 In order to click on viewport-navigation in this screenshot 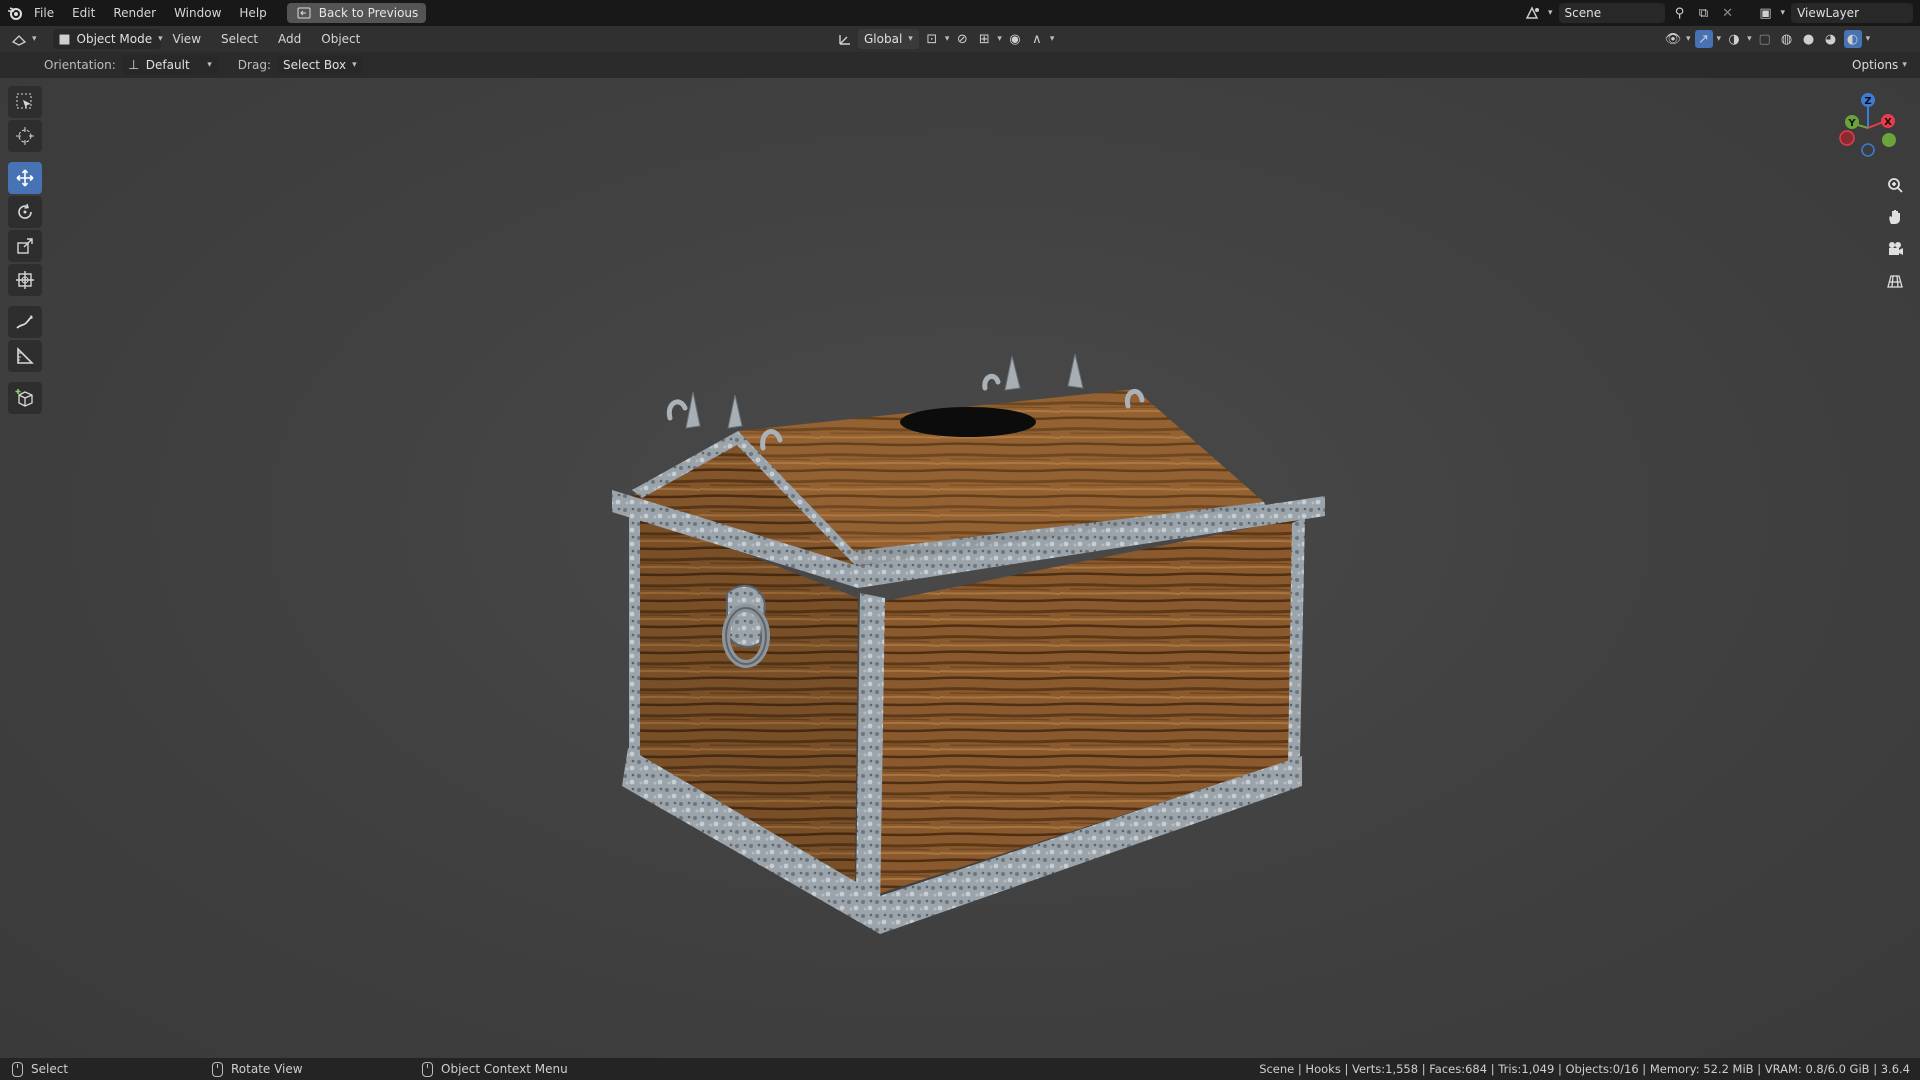, I will do `click(1895, 233)`.